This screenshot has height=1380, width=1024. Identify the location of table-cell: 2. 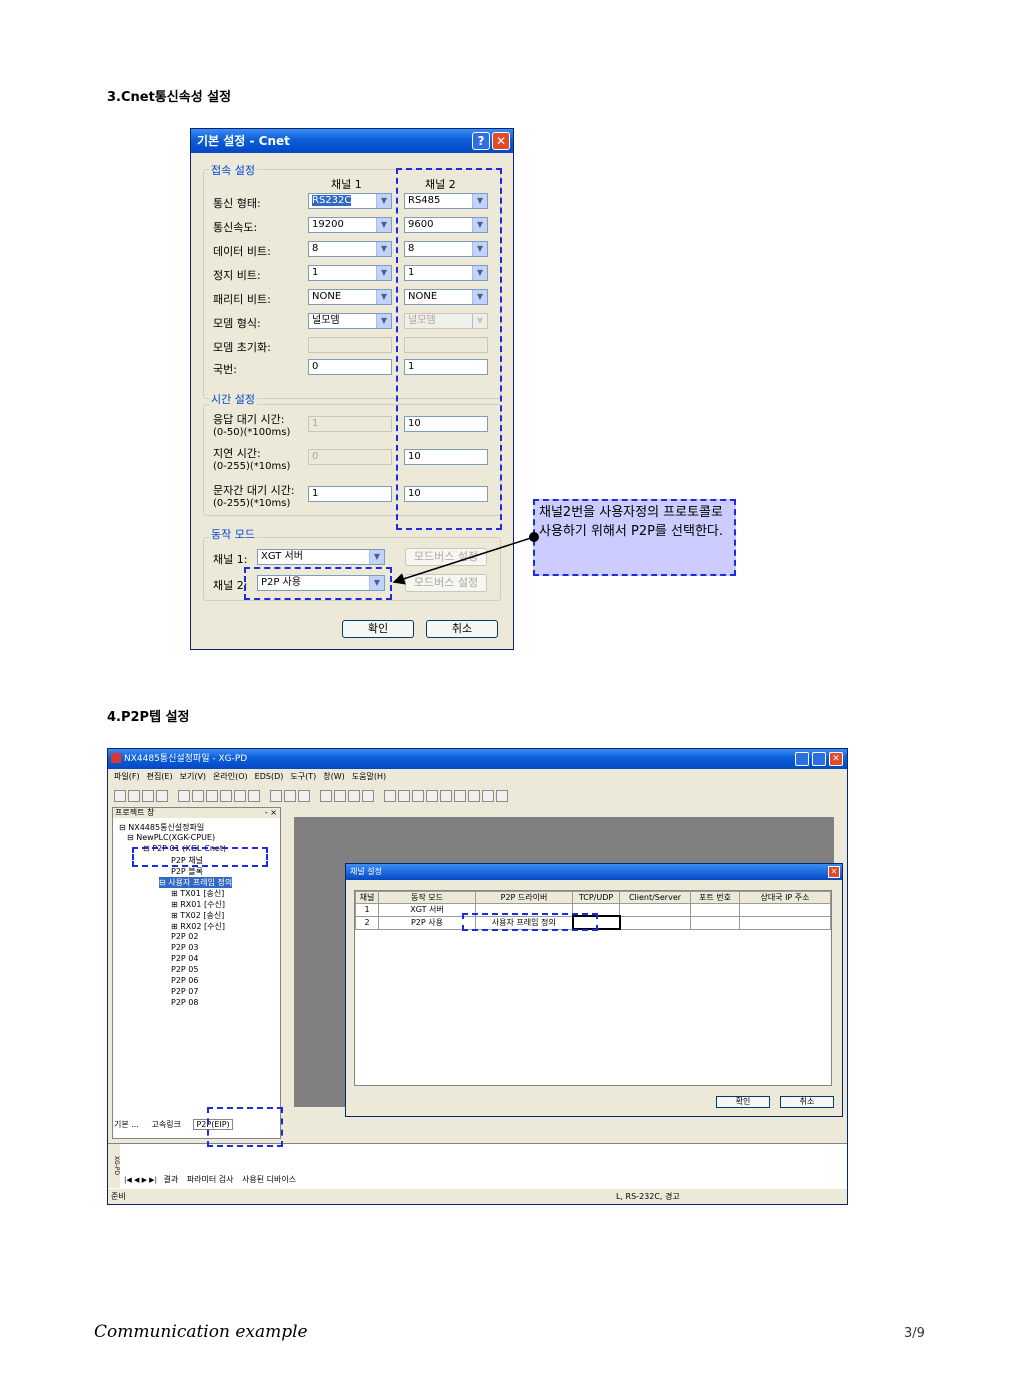
(367, 922).